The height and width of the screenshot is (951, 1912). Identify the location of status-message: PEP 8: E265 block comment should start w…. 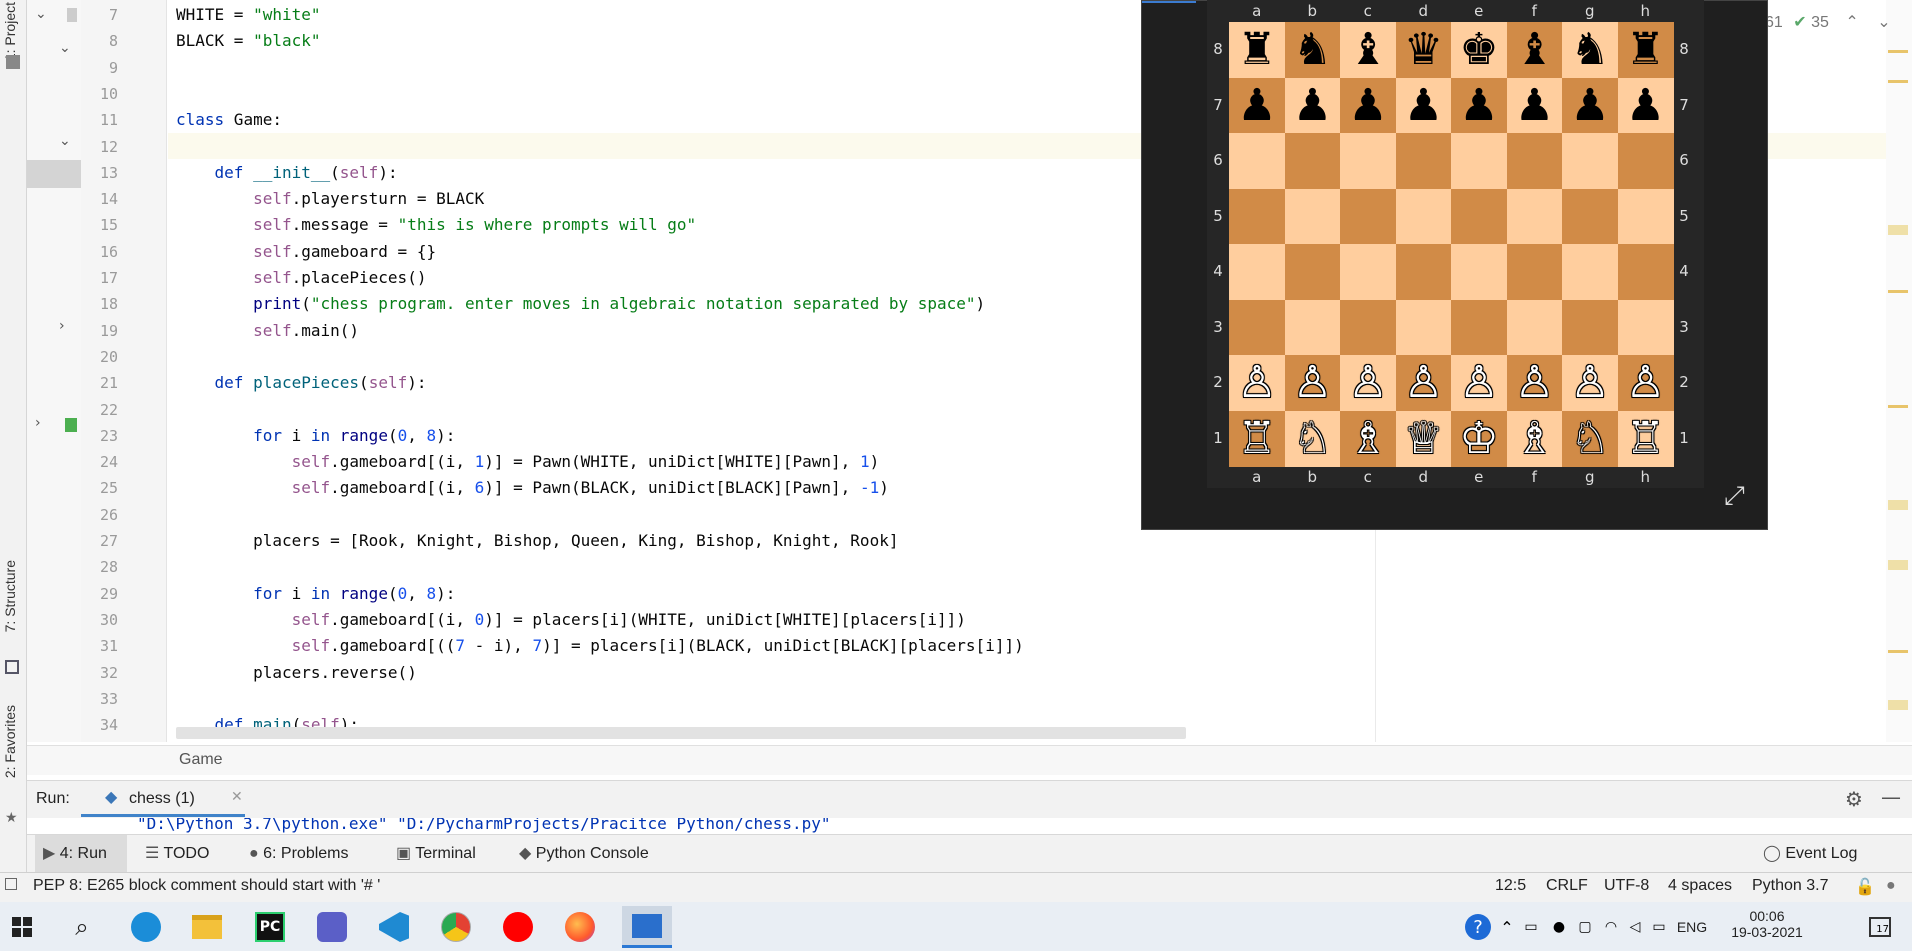
(206, 886).